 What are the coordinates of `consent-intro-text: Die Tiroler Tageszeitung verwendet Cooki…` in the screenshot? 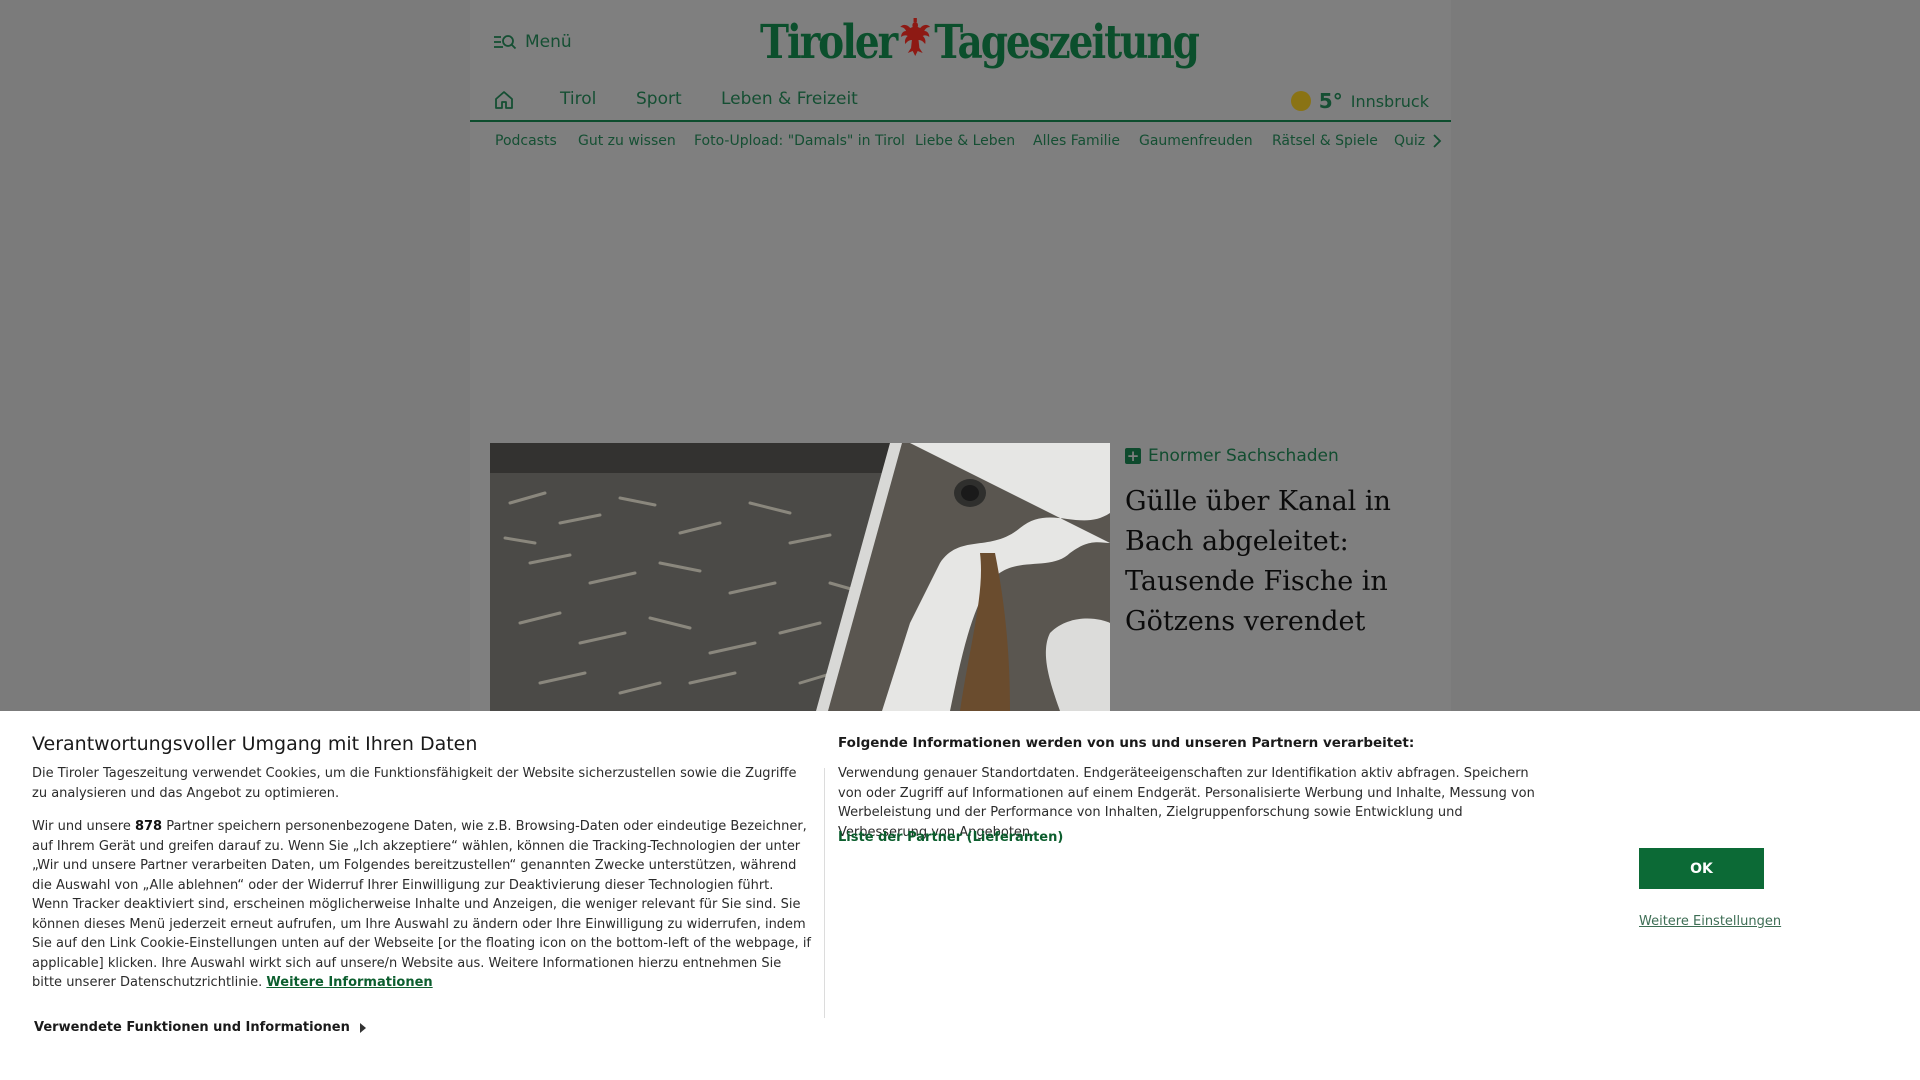 It's located at (414, 783).